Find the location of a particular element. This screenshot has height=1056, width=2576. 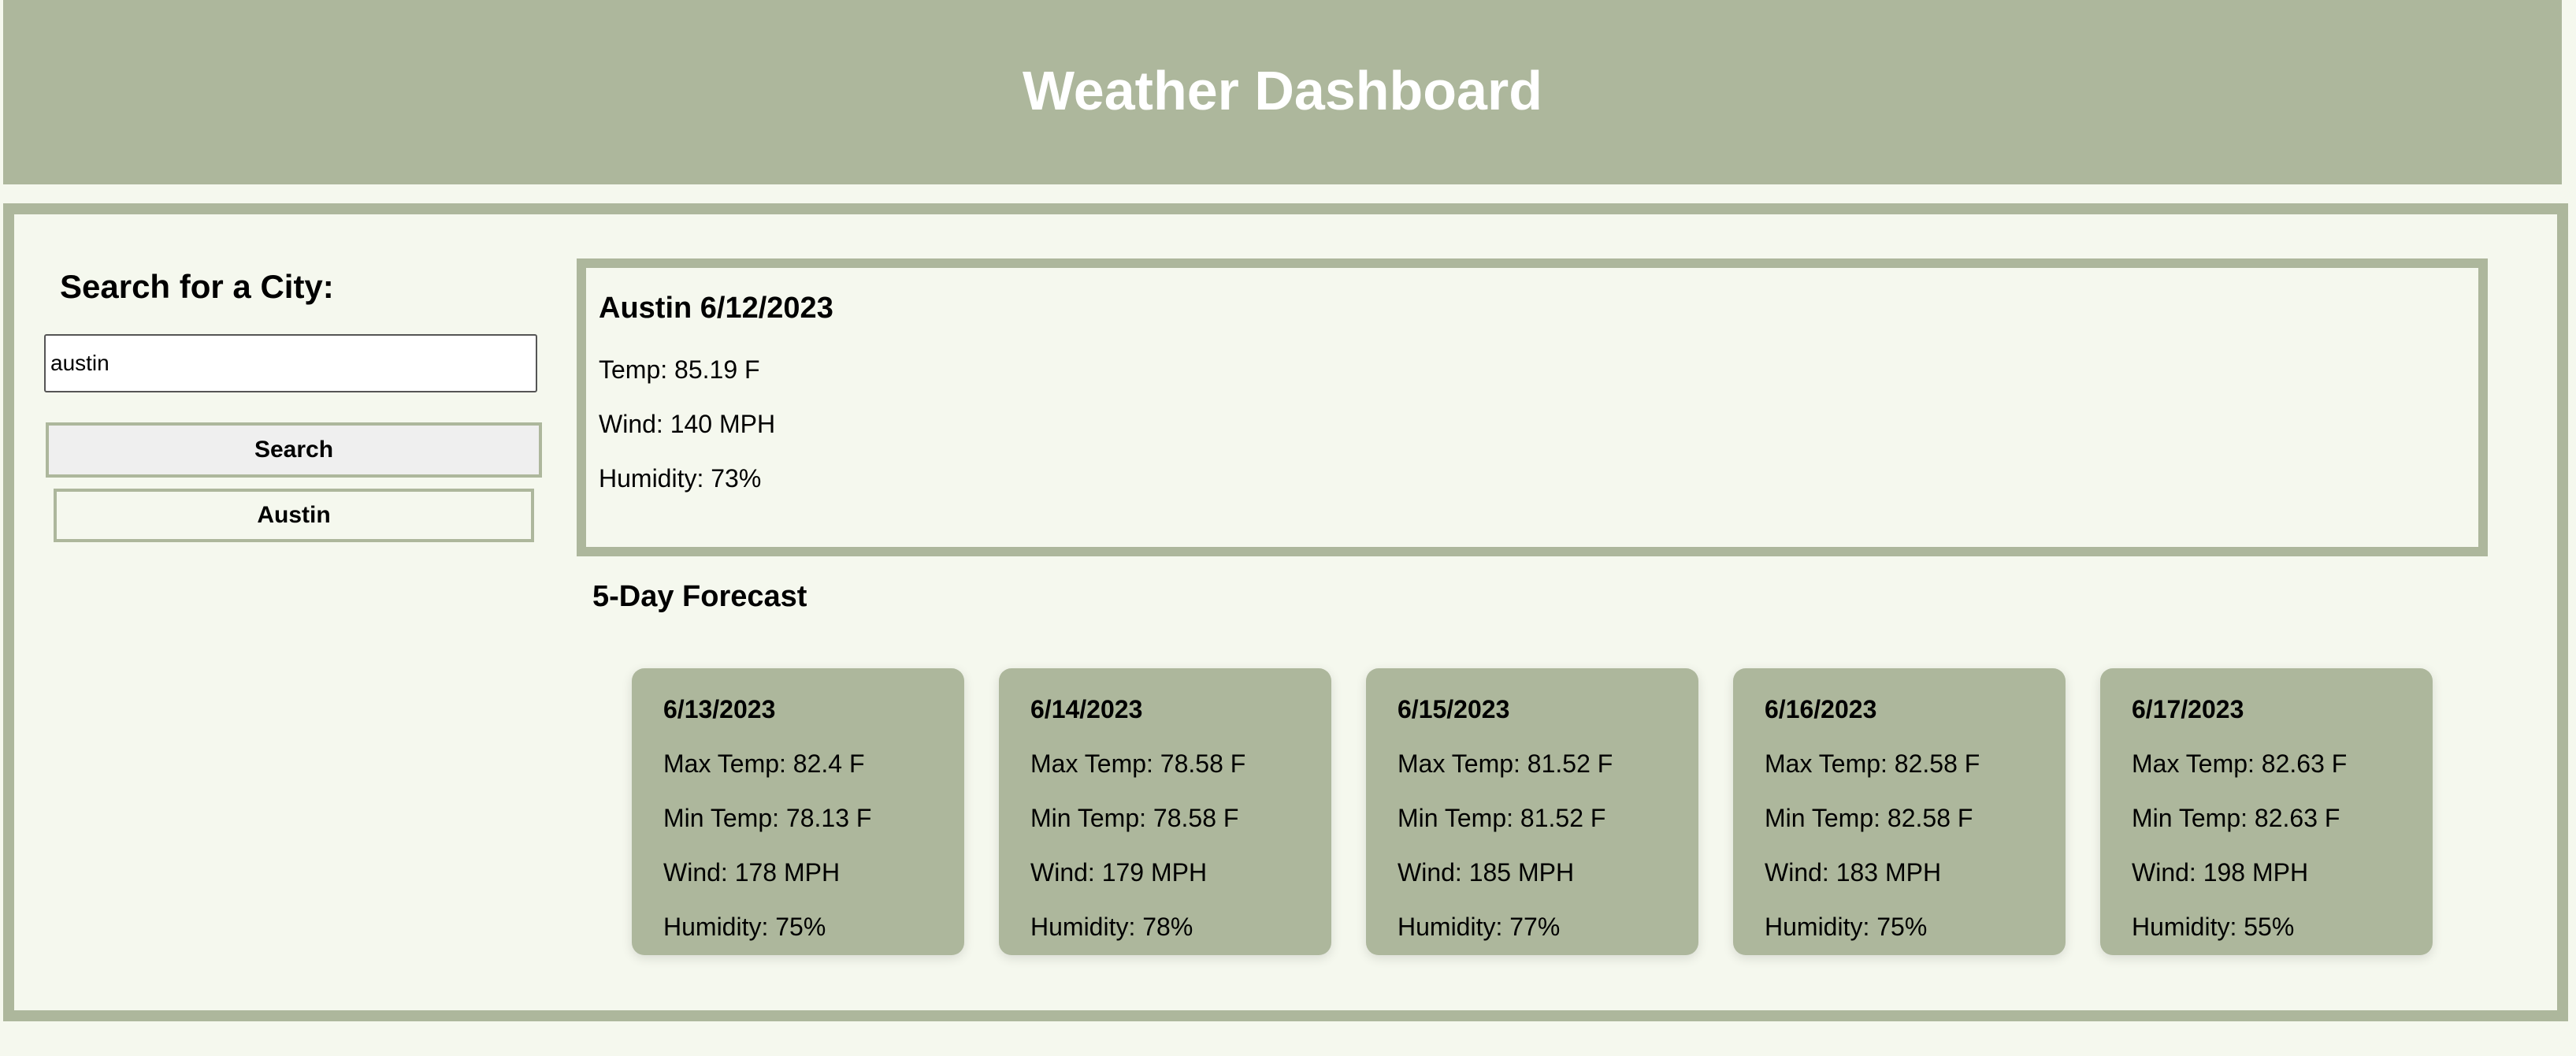

forecast-min-temp: Min Temp: 78.58 F is located at coordinates (1134, 818).